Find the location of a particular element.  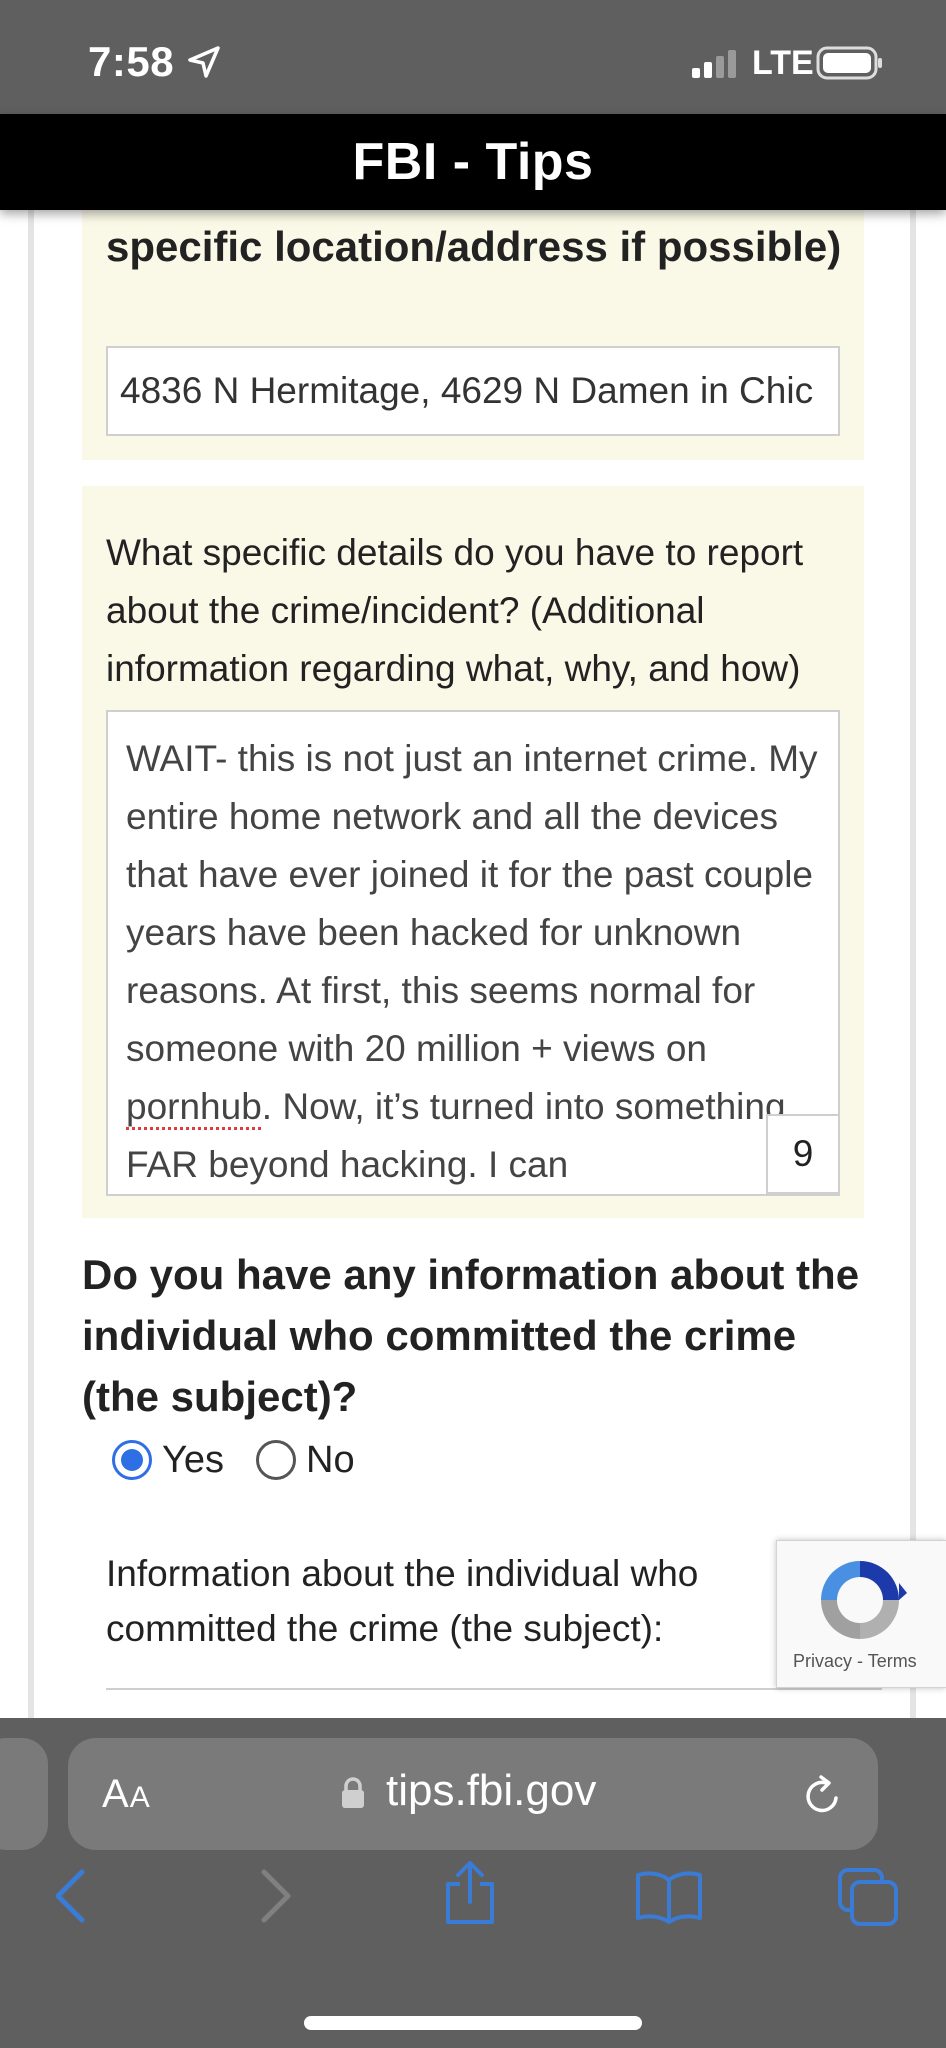

title-bar: FBI - Tips is located at coordinates (473, 162).